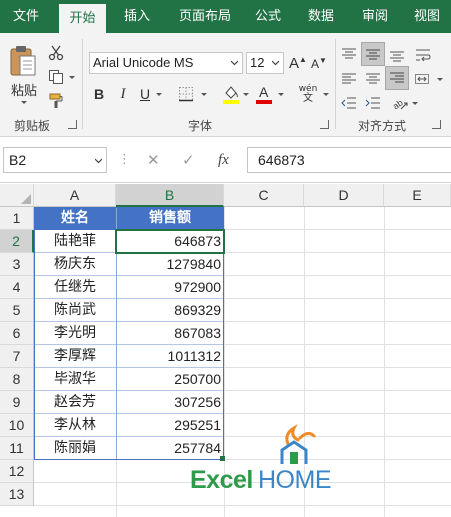 This screenshot has height=517, width=451. Describe the element at coordinates (170, 379) in the screenshot. I see `cell-sales: 250700` at that location.